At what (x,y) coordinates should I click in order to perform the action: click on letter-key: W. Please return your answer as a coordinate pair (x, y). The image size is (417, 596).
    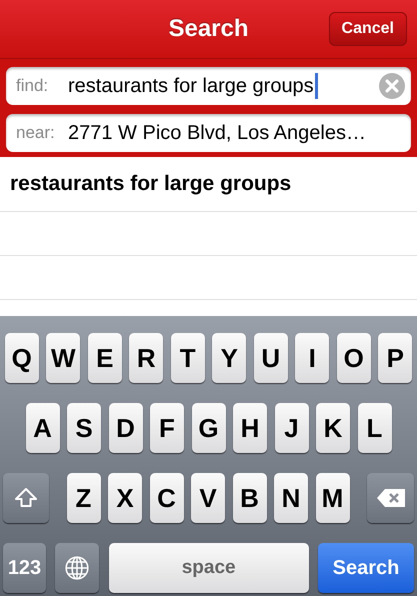
    Looking at the image, I should click on (63, 358).